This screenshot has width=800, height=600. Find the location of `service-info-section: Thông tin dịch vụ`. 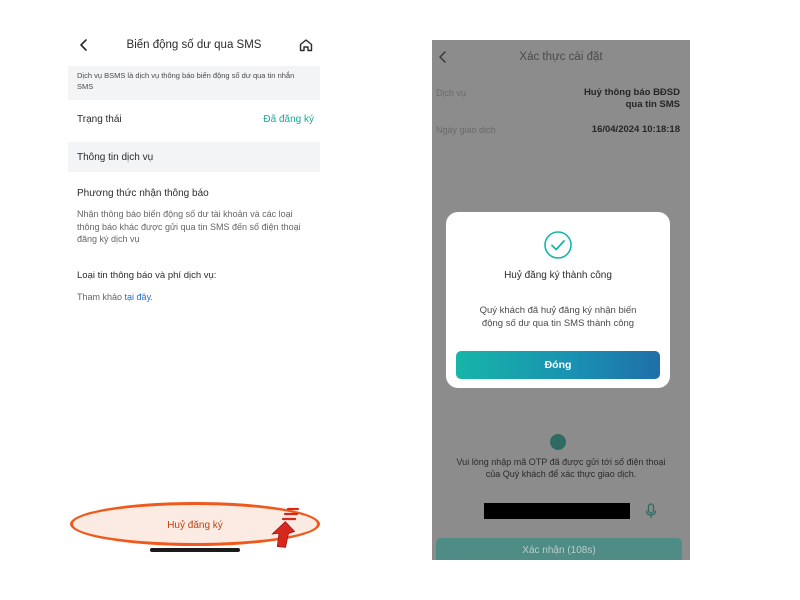

service-info-section: Thông tin dịch vụ is located at coordinates (194, 157).